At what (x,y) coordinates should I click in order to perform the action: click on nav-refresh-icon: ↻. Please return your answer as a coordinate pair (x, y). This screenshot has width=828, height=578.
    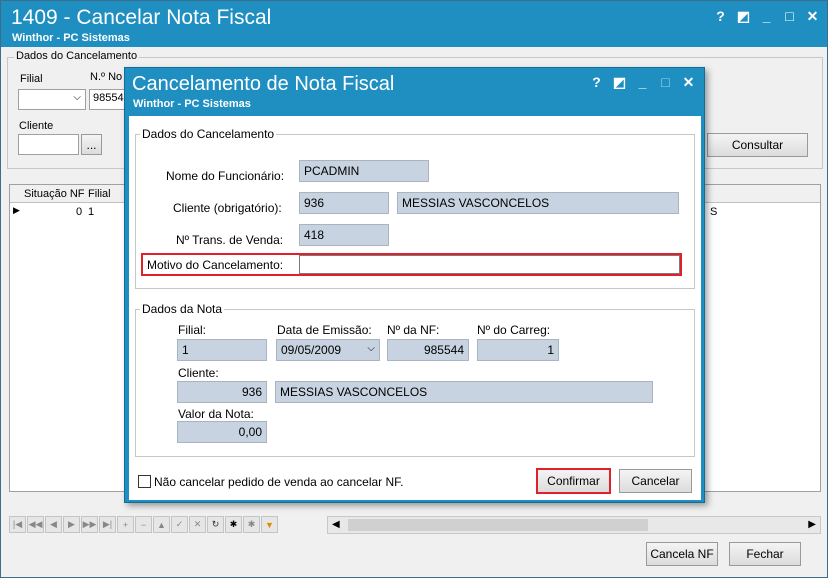
    Looking at the image, I should click on (215, 524).